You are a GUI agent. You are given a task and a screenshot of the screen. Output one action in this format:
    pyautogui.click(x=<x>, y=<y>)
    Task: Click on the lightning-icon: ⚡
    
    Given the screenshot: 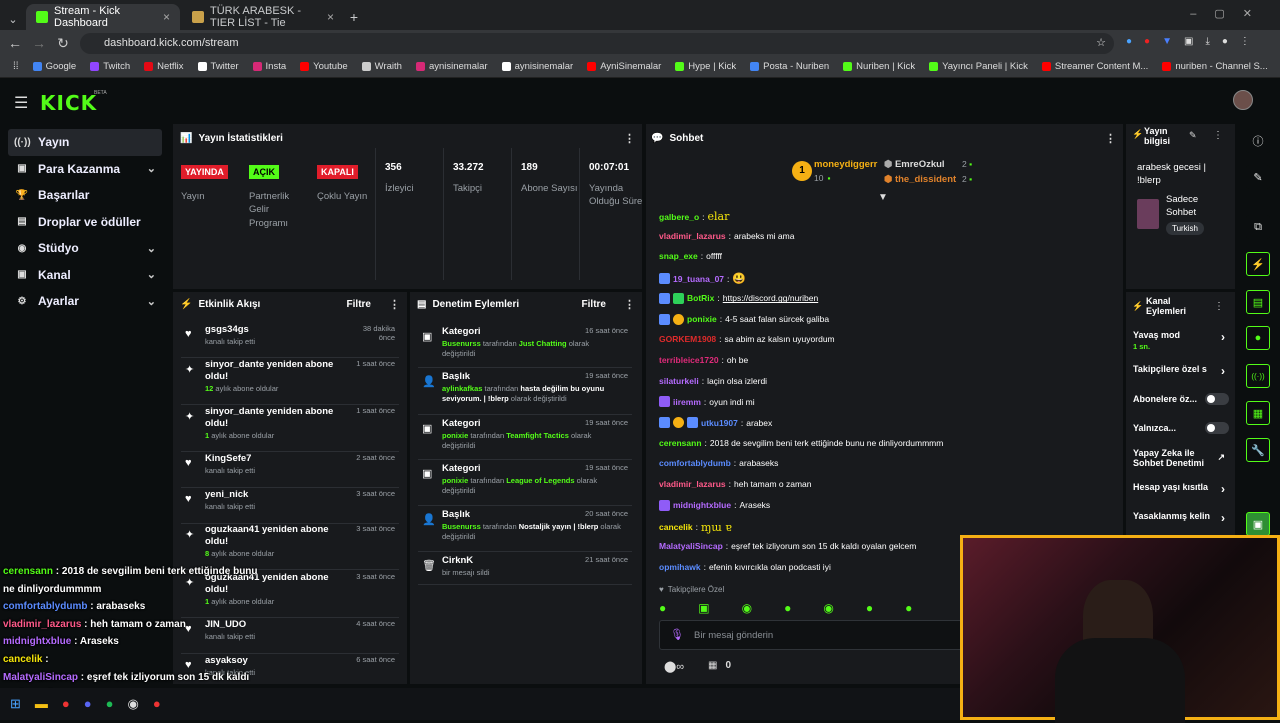 What is the action you would take?
    pyautogui.click(x=1258, y=264)
    